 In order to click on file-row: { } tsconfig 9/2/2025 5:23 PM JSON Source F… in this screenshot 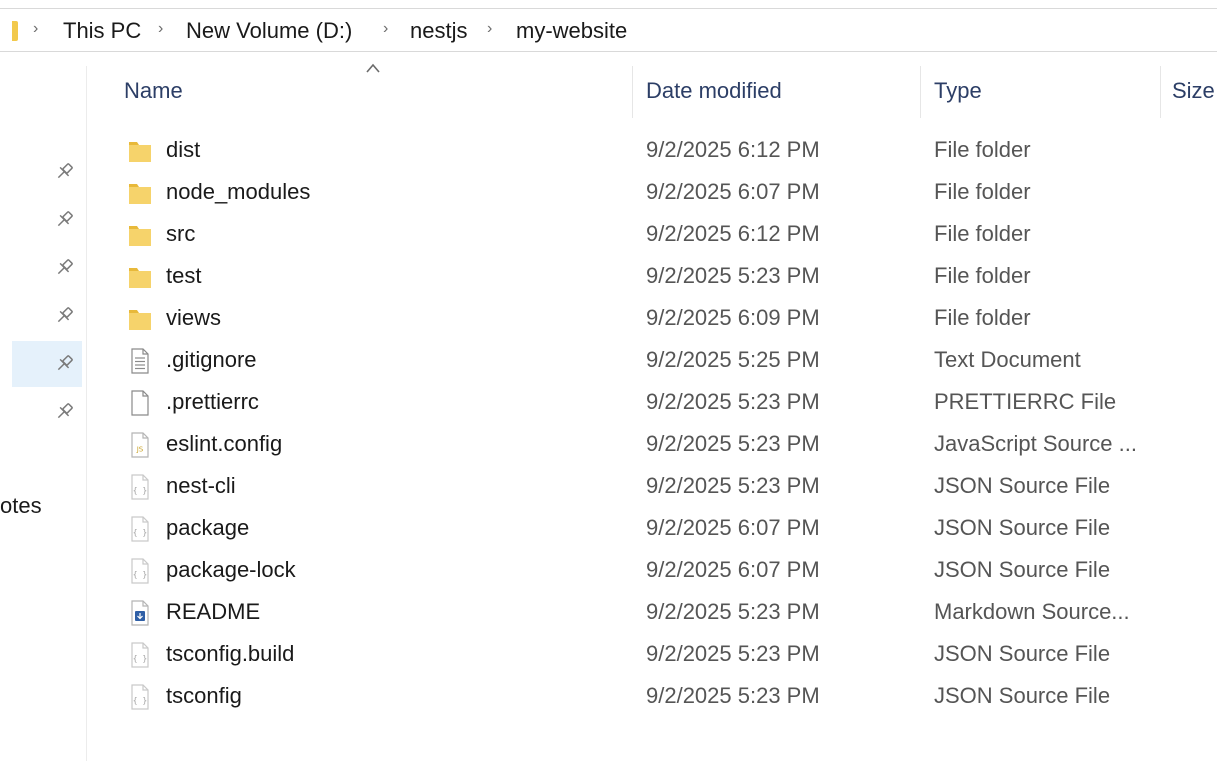, I will do `click(656, 697)`.